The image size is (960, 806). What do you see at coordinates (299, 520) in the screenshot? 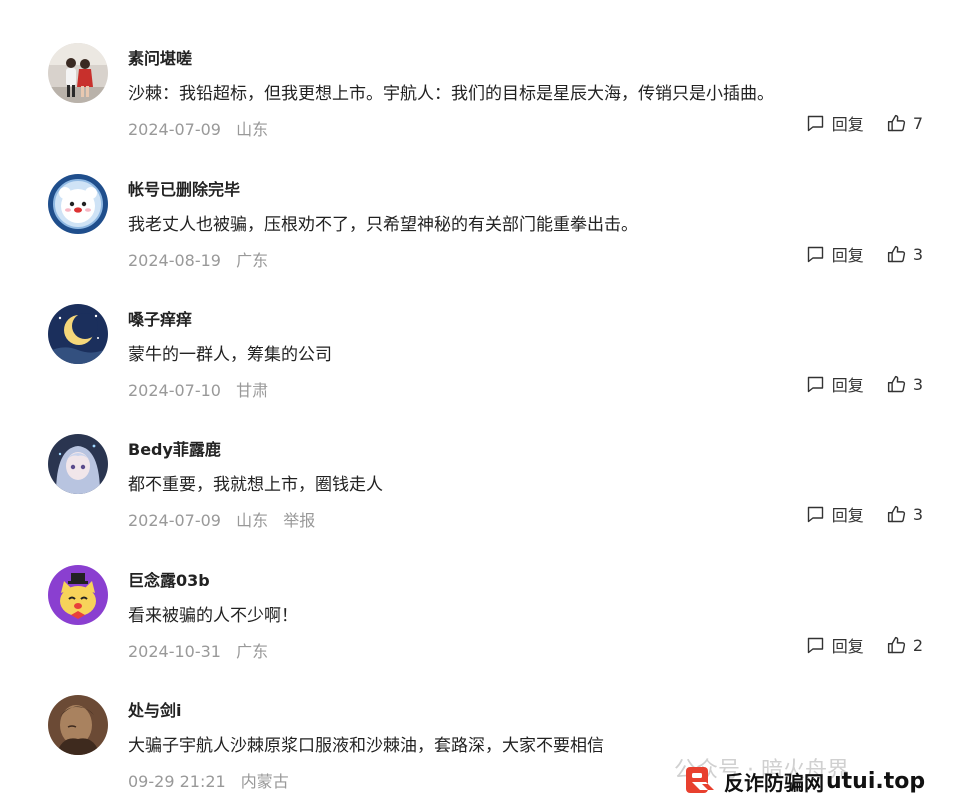
I see `report-link: 举报` at bounding box center [299, 520].